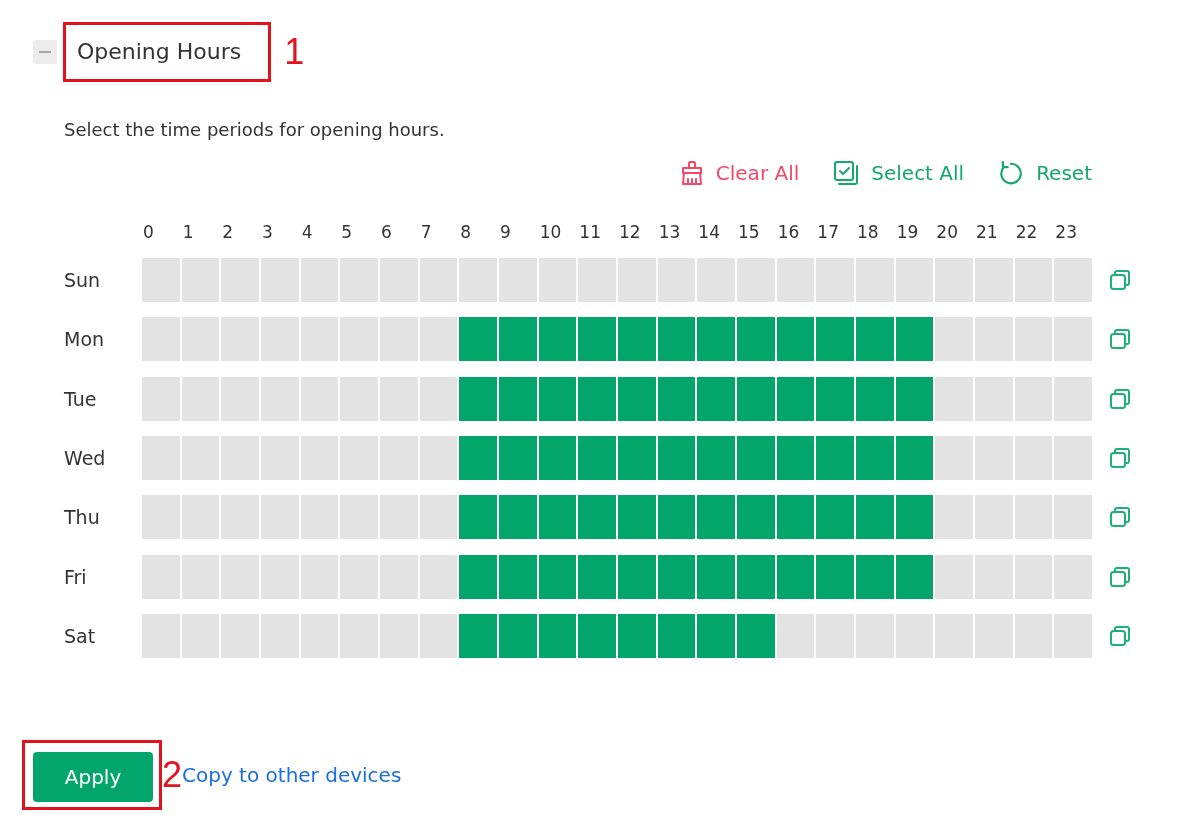 This screenshot has width=1203, height=822. Describe the element at coordinates (739, 173) in the screenshot. I see `clear-all-button: Clear All` at that location.